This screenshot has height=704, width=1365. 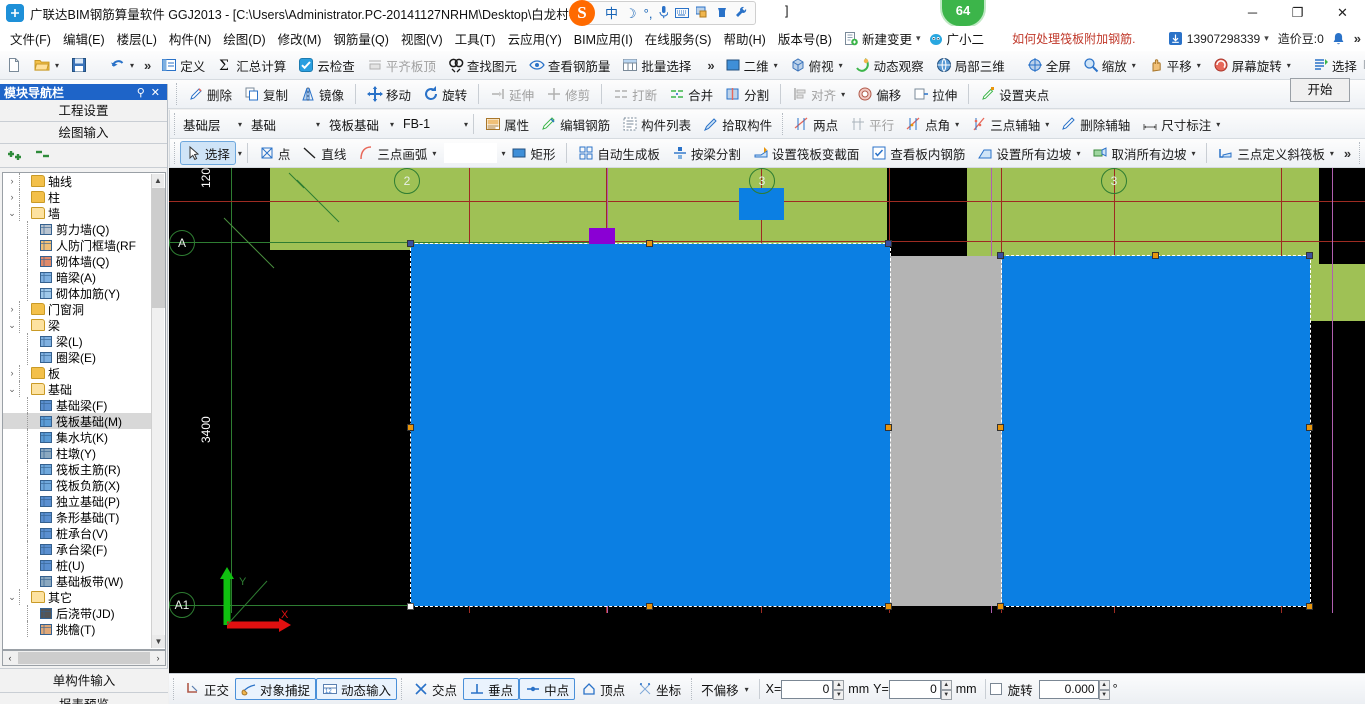 What do you see at coordinates (281, 124) in the screenshot?
I see `category-selector: 基础` at bounding box center [281, 124].